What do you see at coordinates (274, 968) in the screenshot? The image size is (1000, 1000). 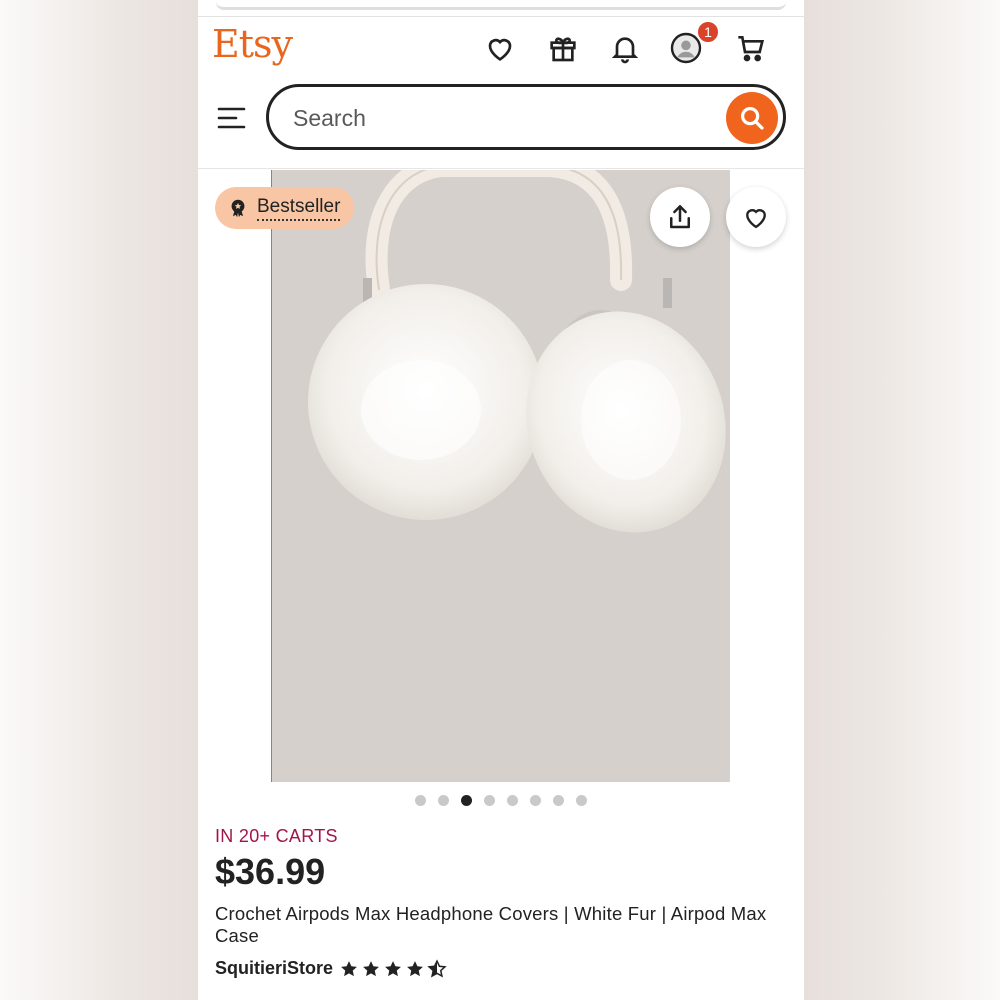 I see `shop-name: SquitieriStore` at bounding box center [274, 968].